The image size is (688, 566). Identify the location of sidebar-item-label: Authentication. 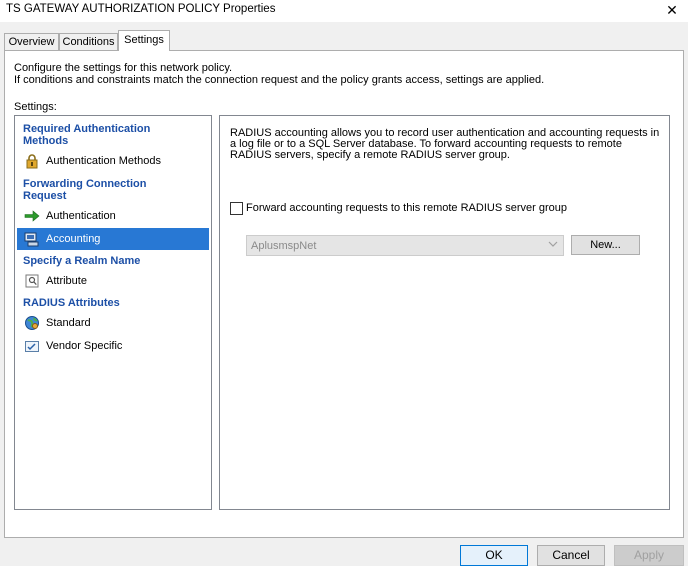
(81, 216).